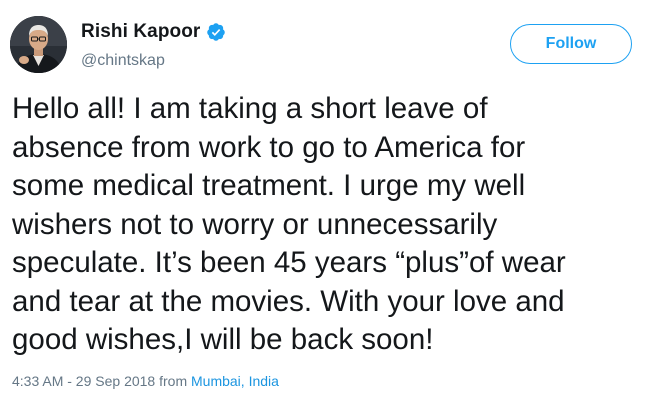 The width and height of the screenshot is (659, 400). Describe the element at coordinates (216, 32) in the screenshot. I see `verified-badge-icon` at that location.